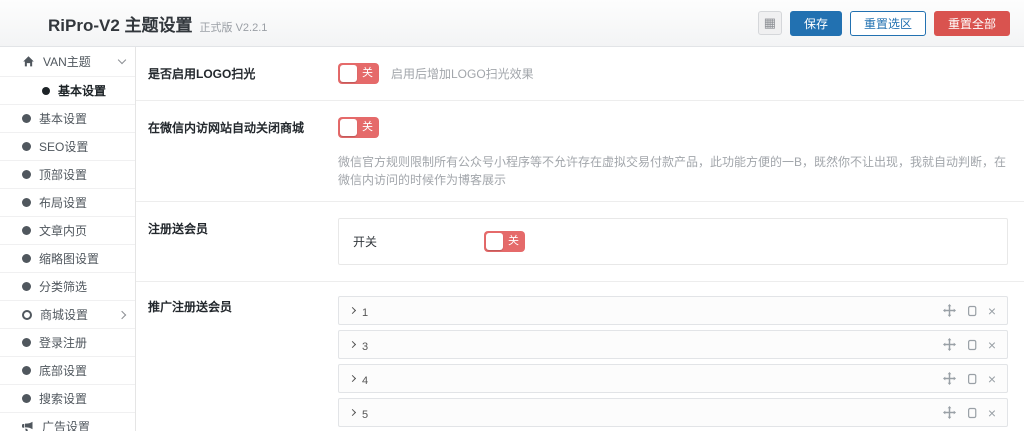 The height and width of the screenshot is (431, 1024). What do you see at coordinates (27, 314) in the screenshot?
I see `ring-icon` at bounding box center [27, 314].